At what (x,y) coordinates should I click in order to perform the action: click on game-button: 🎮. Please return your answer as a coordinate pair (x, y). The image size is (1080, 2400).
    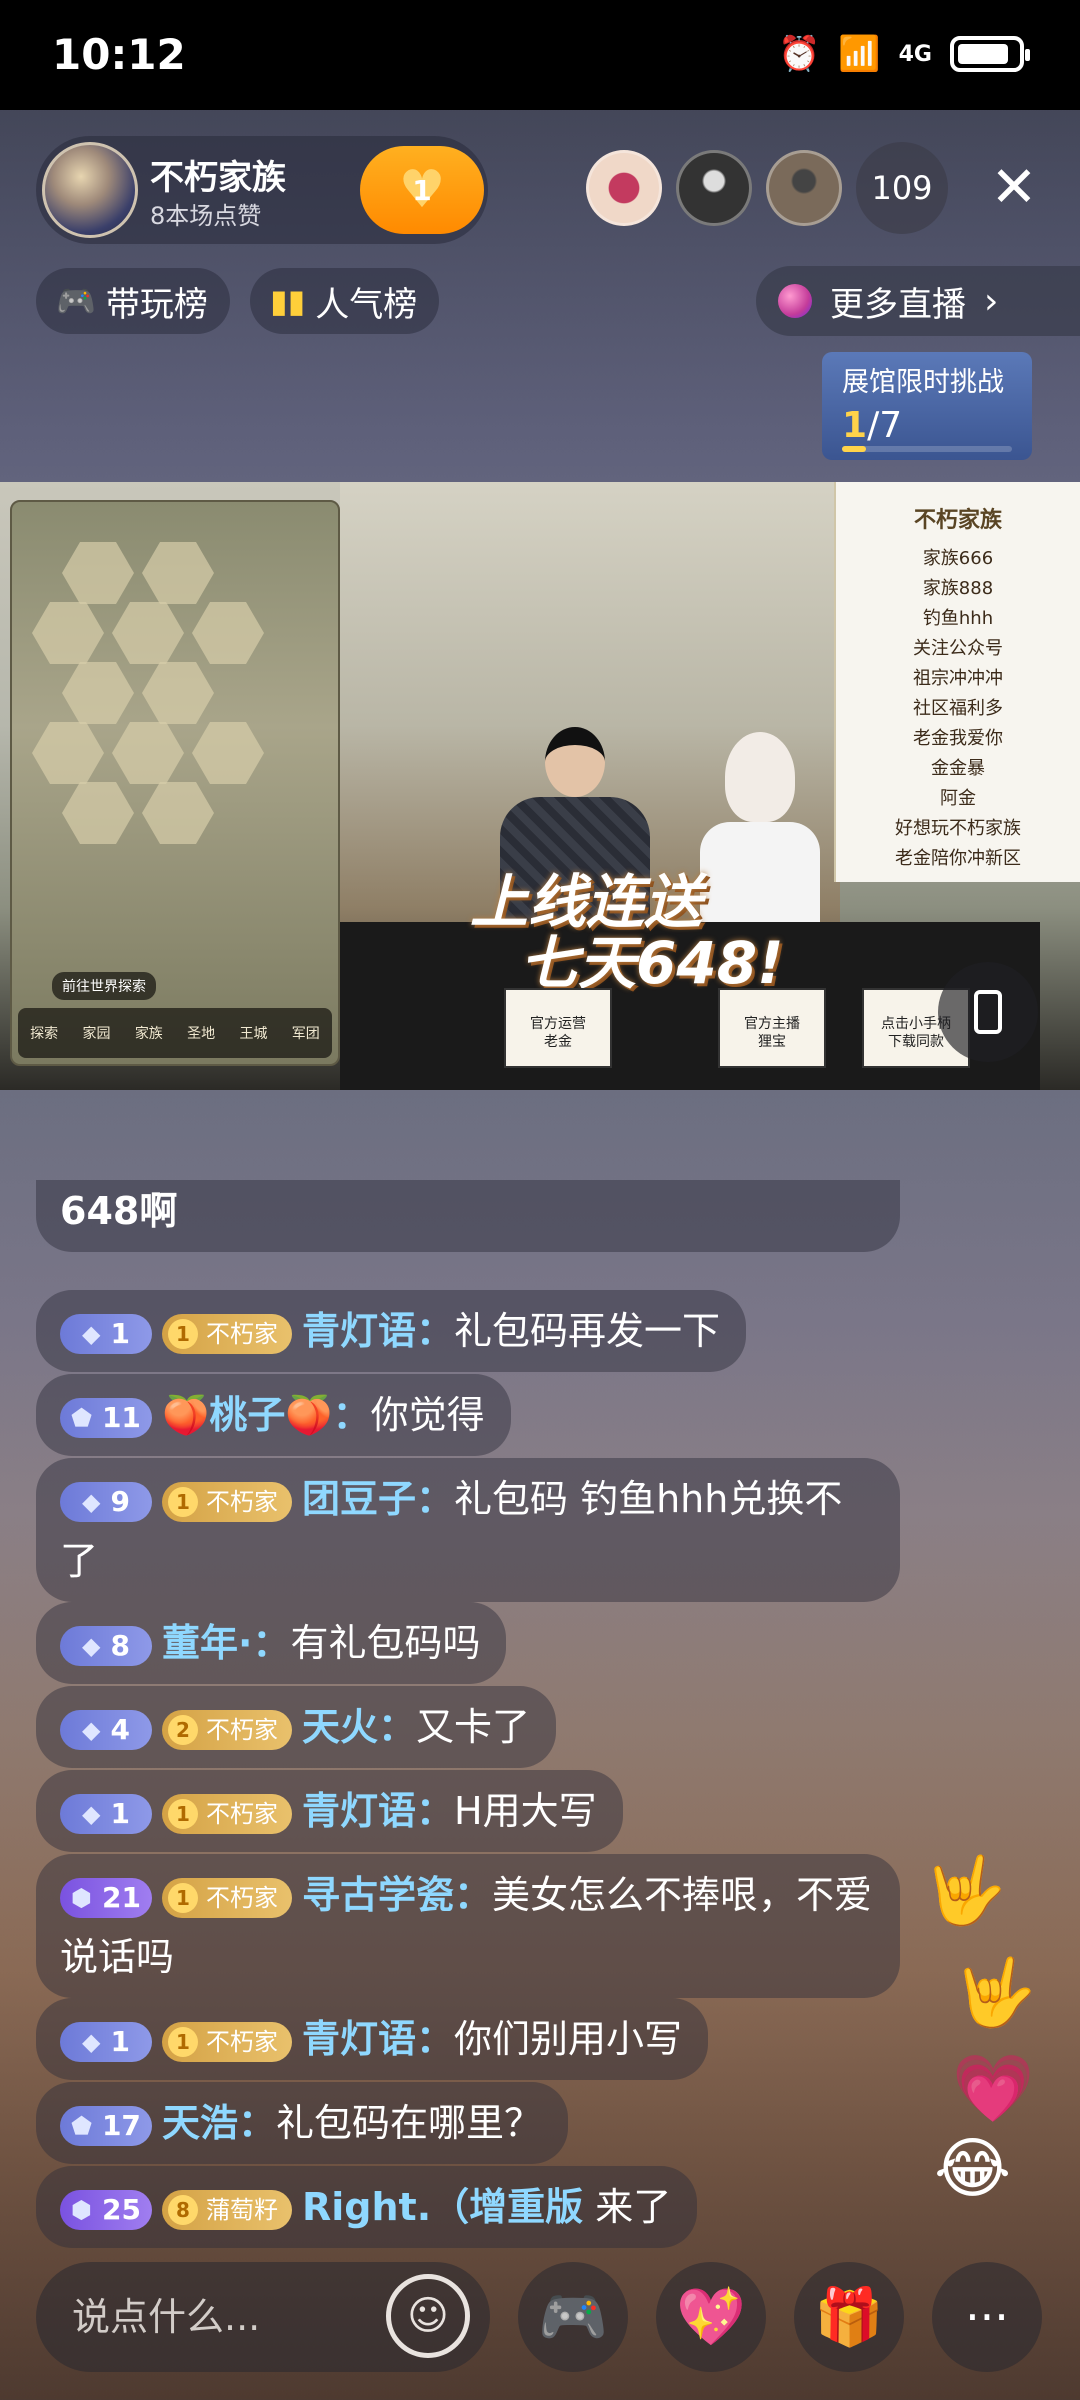
    Looking at the image, I should click on (573, 2317).